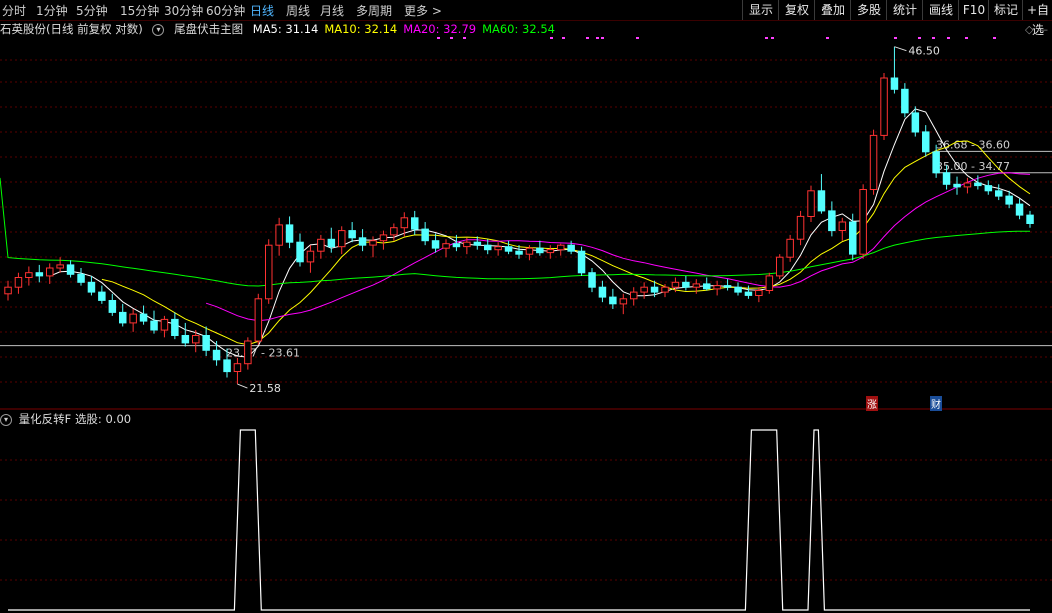  I want to click on timeframe-tab-8: 月线, so click(332, 10).